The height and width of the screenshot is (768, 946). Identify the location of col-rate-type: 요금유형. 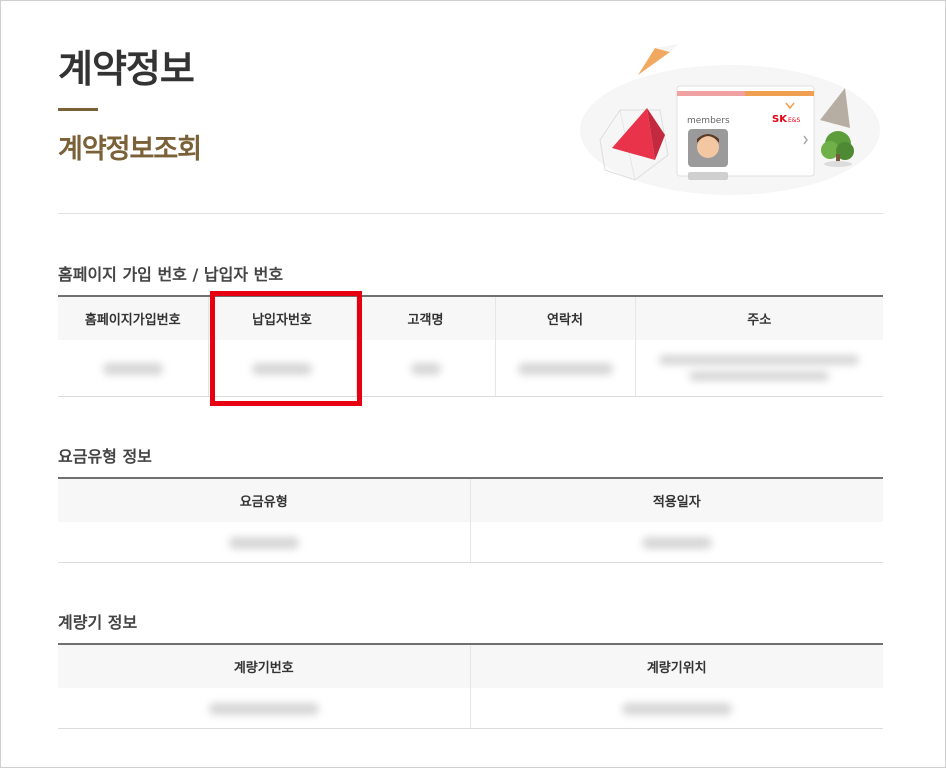
(264, 499).